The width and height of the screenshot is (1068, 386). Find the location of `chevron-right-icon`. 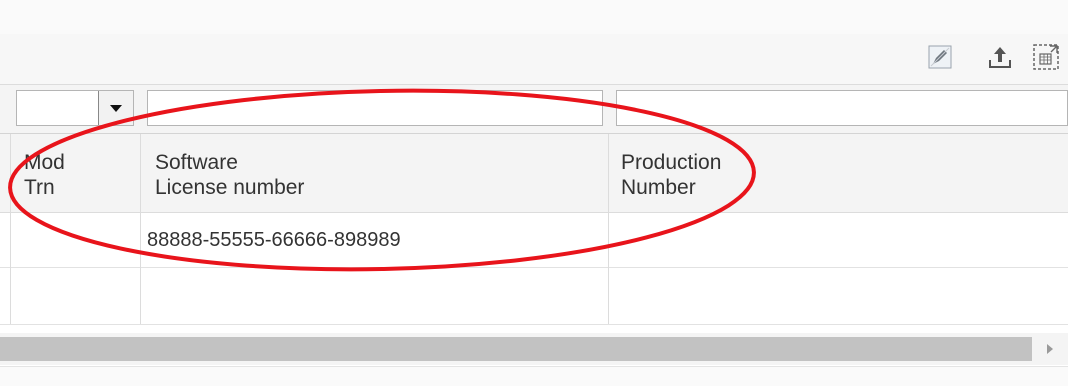

chevron-right-icon is located at coordinates (1050, 349).